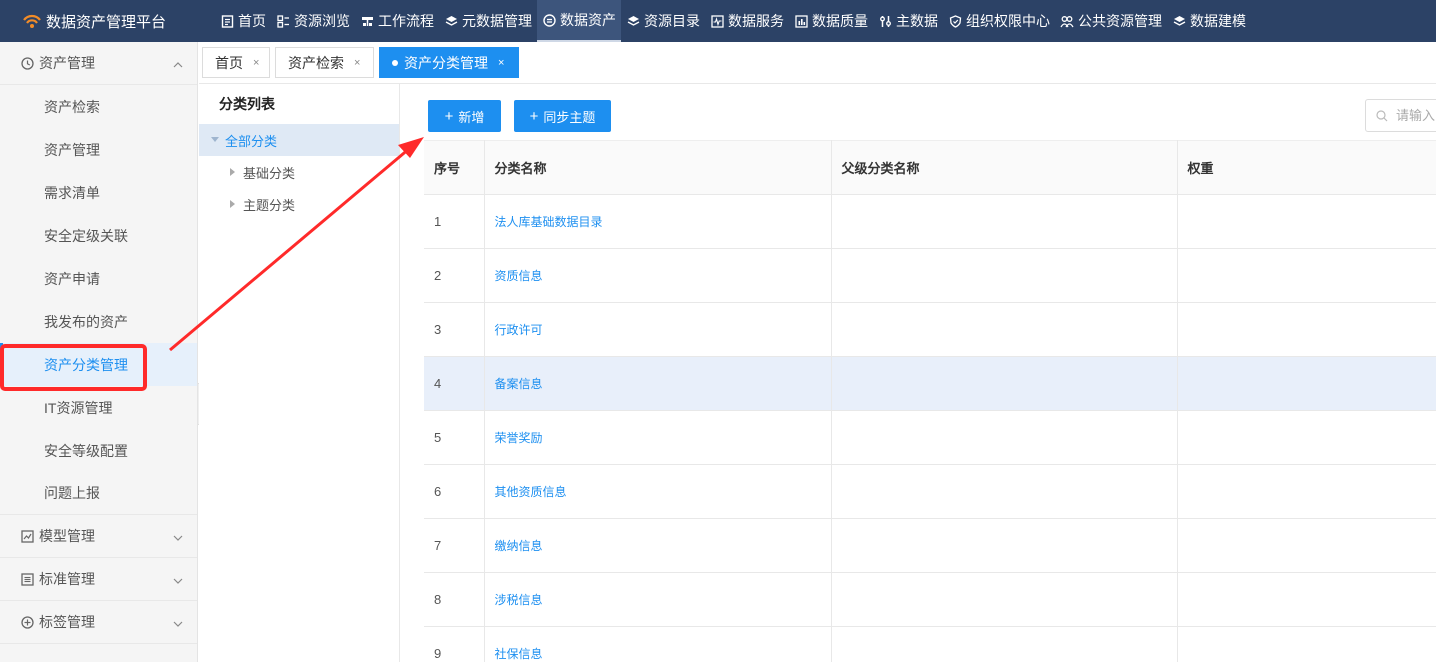 The width and height of the screenshot is (1436, 662). What do you see at coordinates (1306, 167) in the screenshot?
I see `column-header-weight: 权重` at bounding box center [1306, 167].